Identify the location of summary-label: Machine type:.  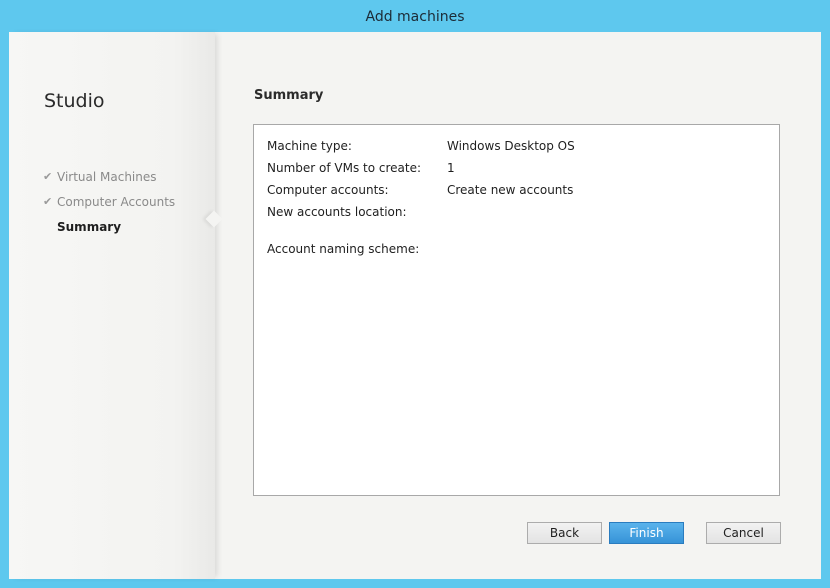
(309, 146).